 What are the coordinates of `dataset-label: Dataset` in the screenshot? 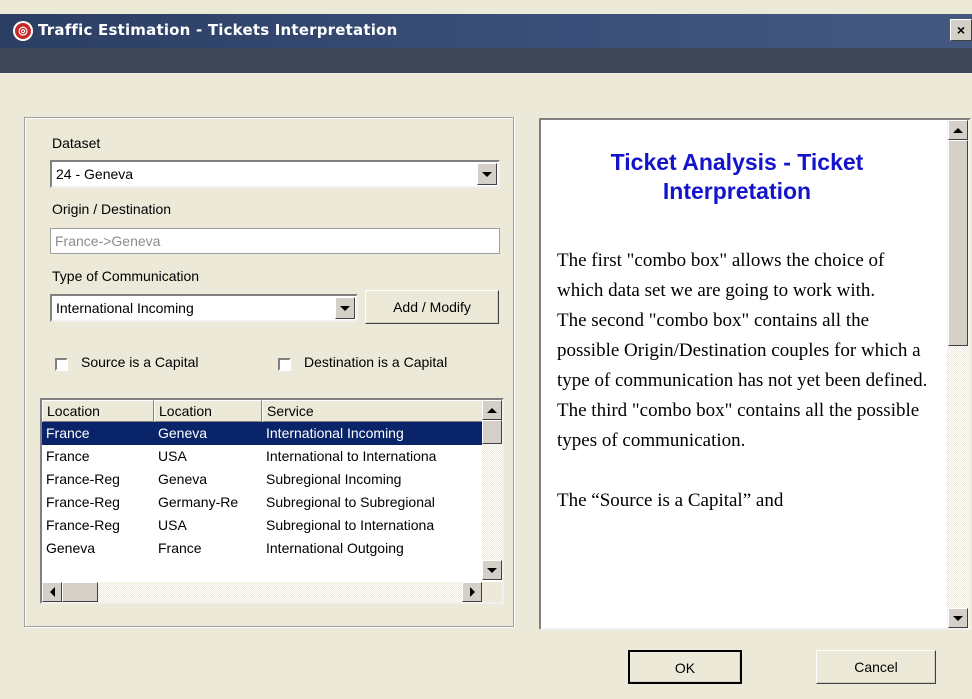 It's located at (76, 143).